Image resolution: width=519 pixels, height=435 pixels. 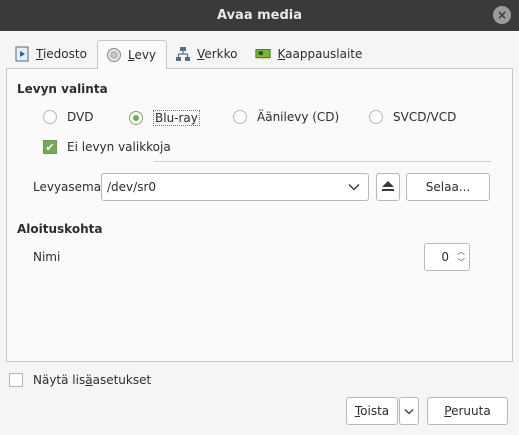 I want to click on close-icon: ×, so click(x=502, y=15).